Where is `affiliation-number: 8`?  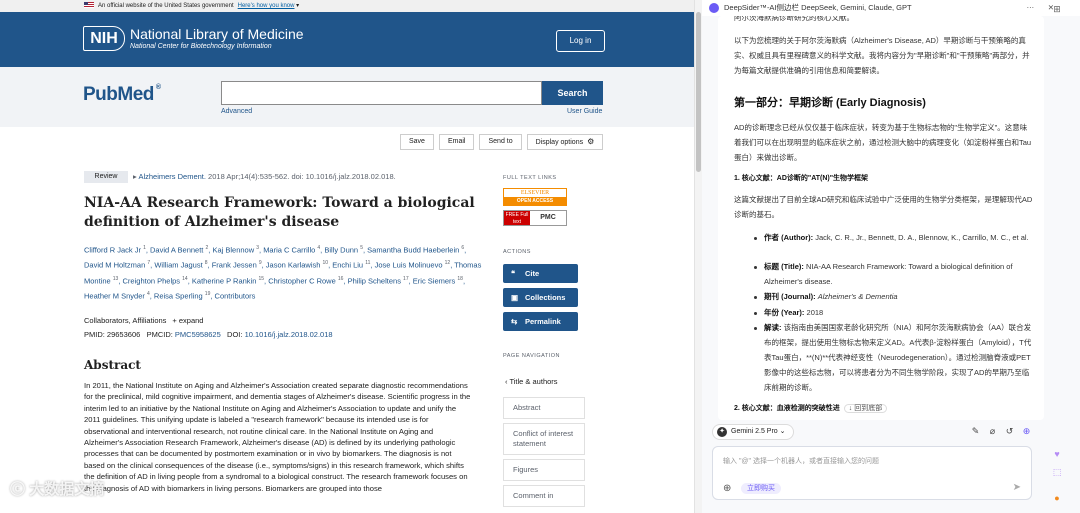 affiliation-number: 8 is located at coordinates (206, 263).